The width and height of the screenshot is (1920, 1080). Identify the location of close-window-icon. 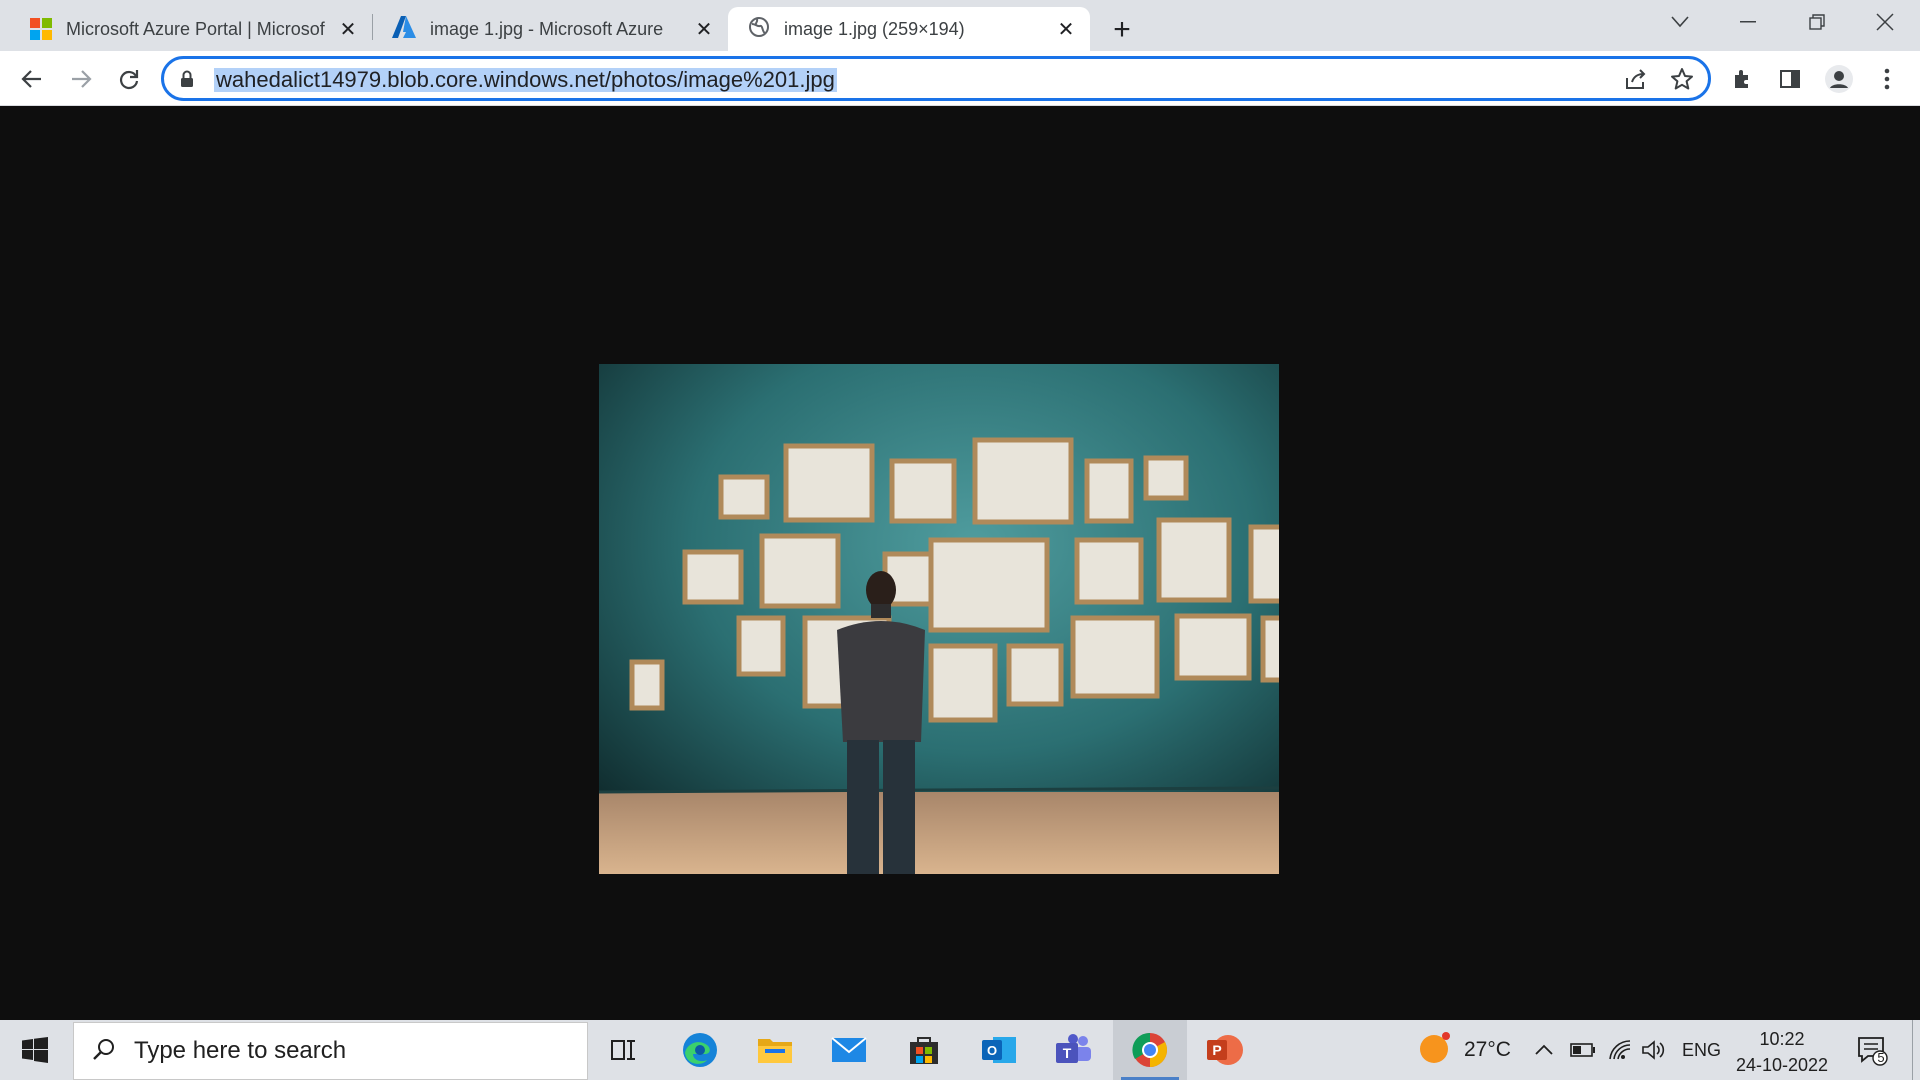
(1885, 22).